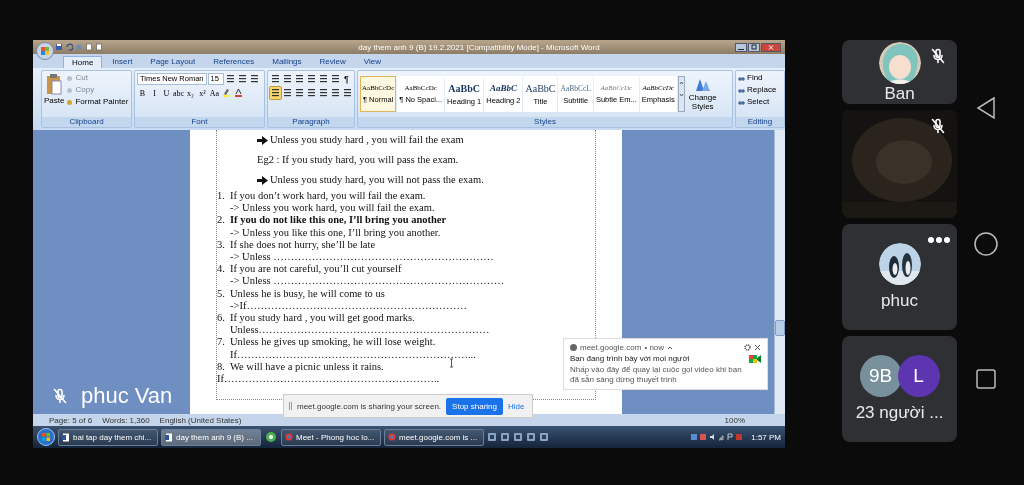 This screenshot has height=485, width=1024. I want to click on app-badge-icon, so click(573, 347).